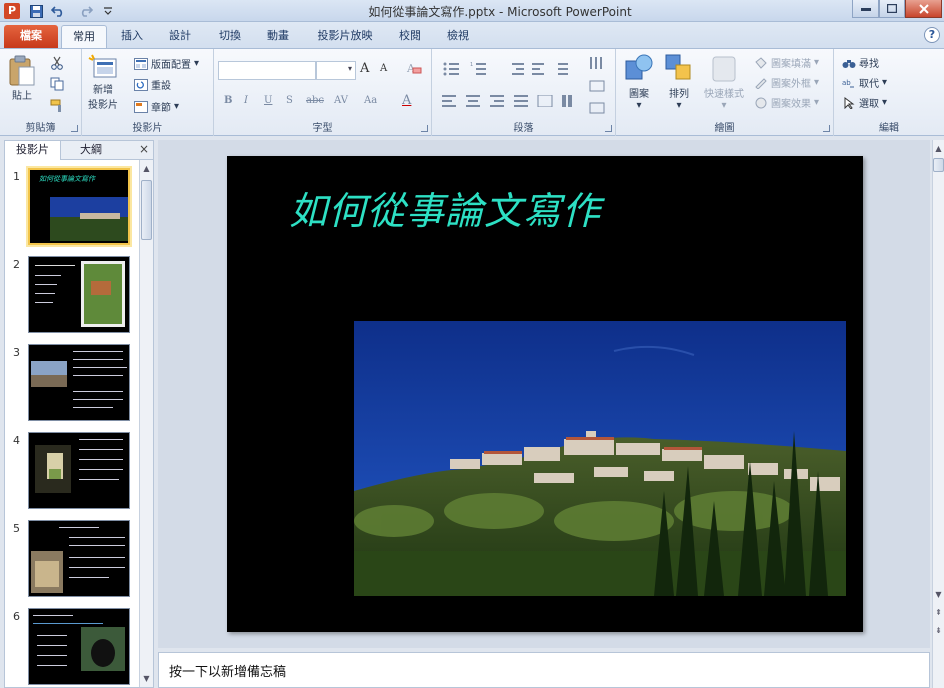 The height and width of the screenshot is (688, 944). What do you see at coordinates (33, 150) in the screenshot?
I see `tab-slides-panel: 投影片` at bounding box center [33, 150].